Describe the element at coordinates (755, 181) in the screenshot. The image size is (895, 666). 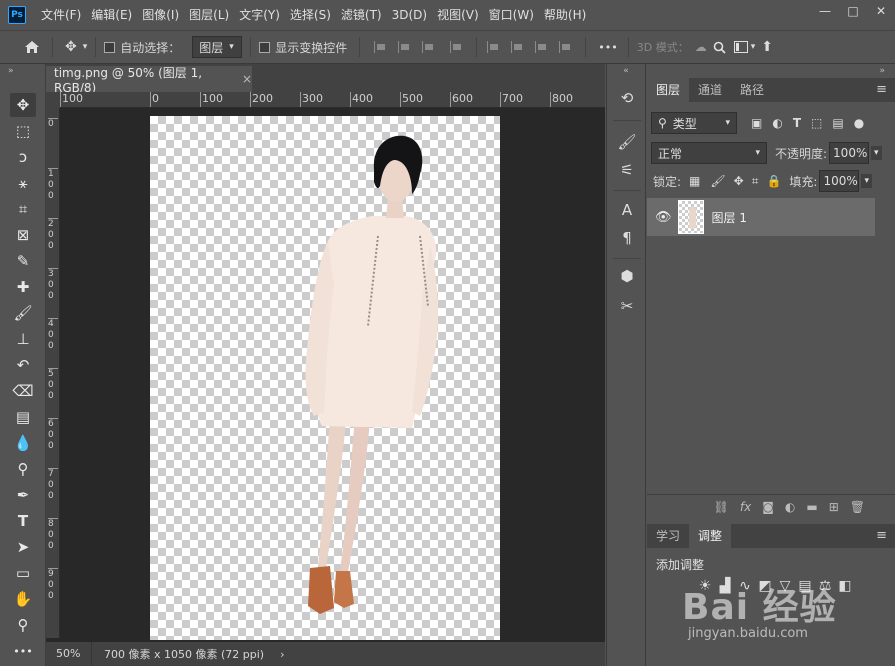
I see `lock-artboard-icon: ⌗` at that location.